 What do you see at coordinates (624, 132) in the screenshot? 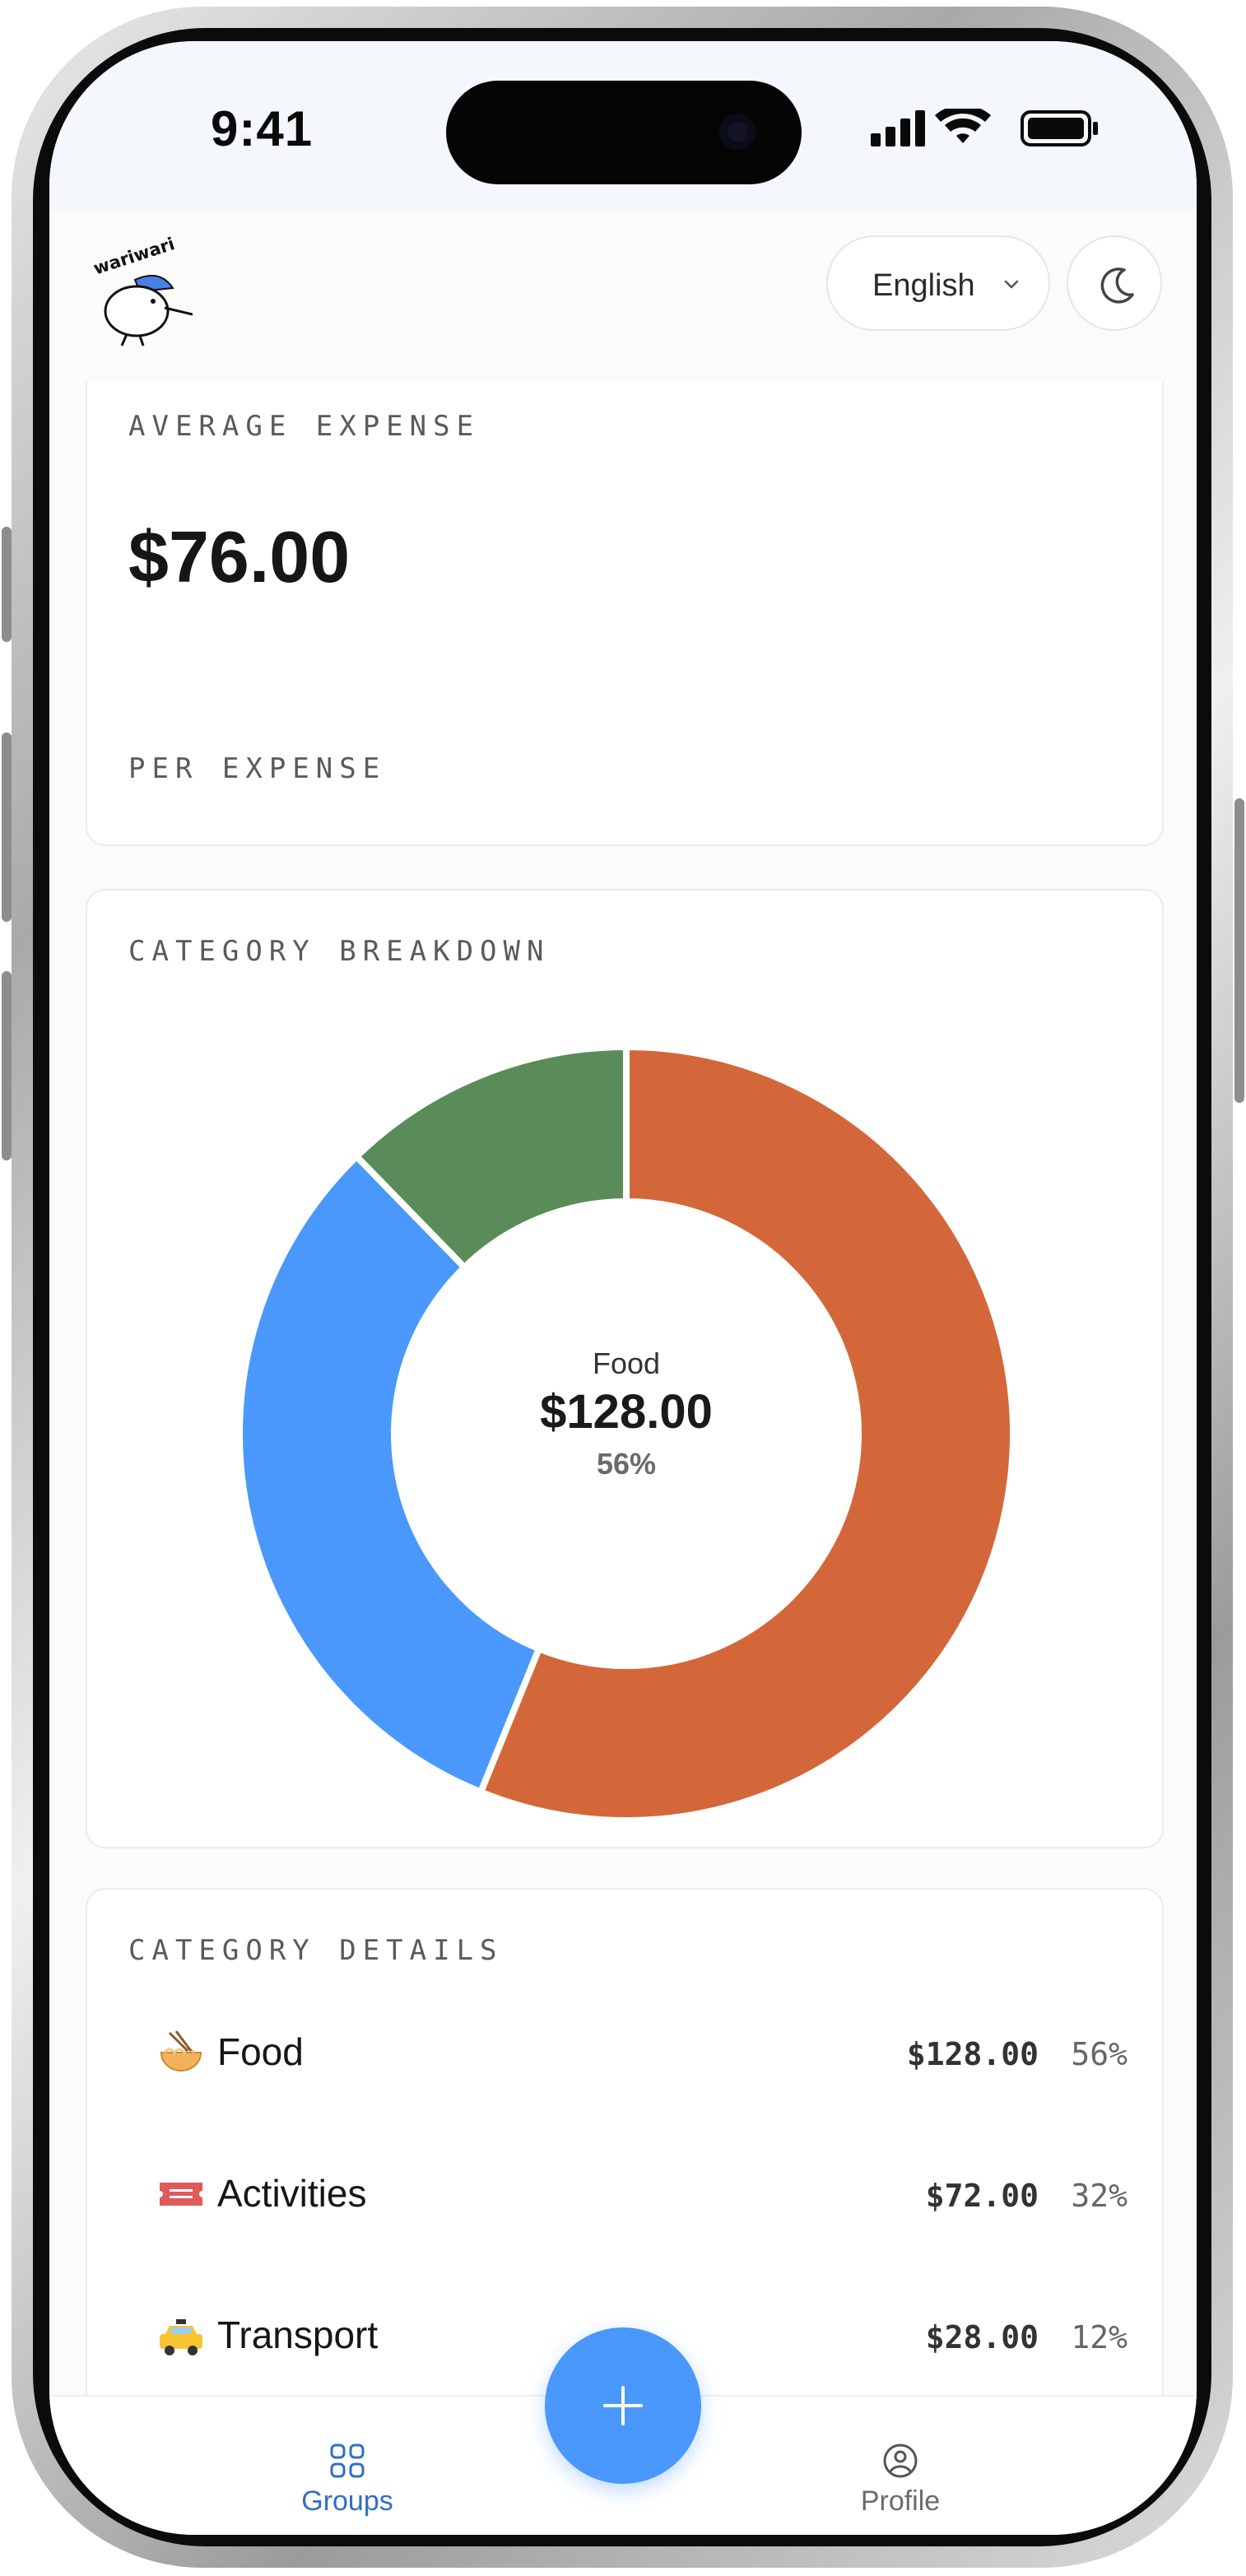
I see `dynamic-island` at bounding box center [624, 132].